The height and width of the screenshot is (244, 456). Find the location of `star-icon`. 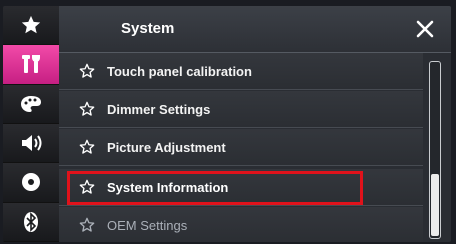

star-icon is located at coordinates (31, 24).